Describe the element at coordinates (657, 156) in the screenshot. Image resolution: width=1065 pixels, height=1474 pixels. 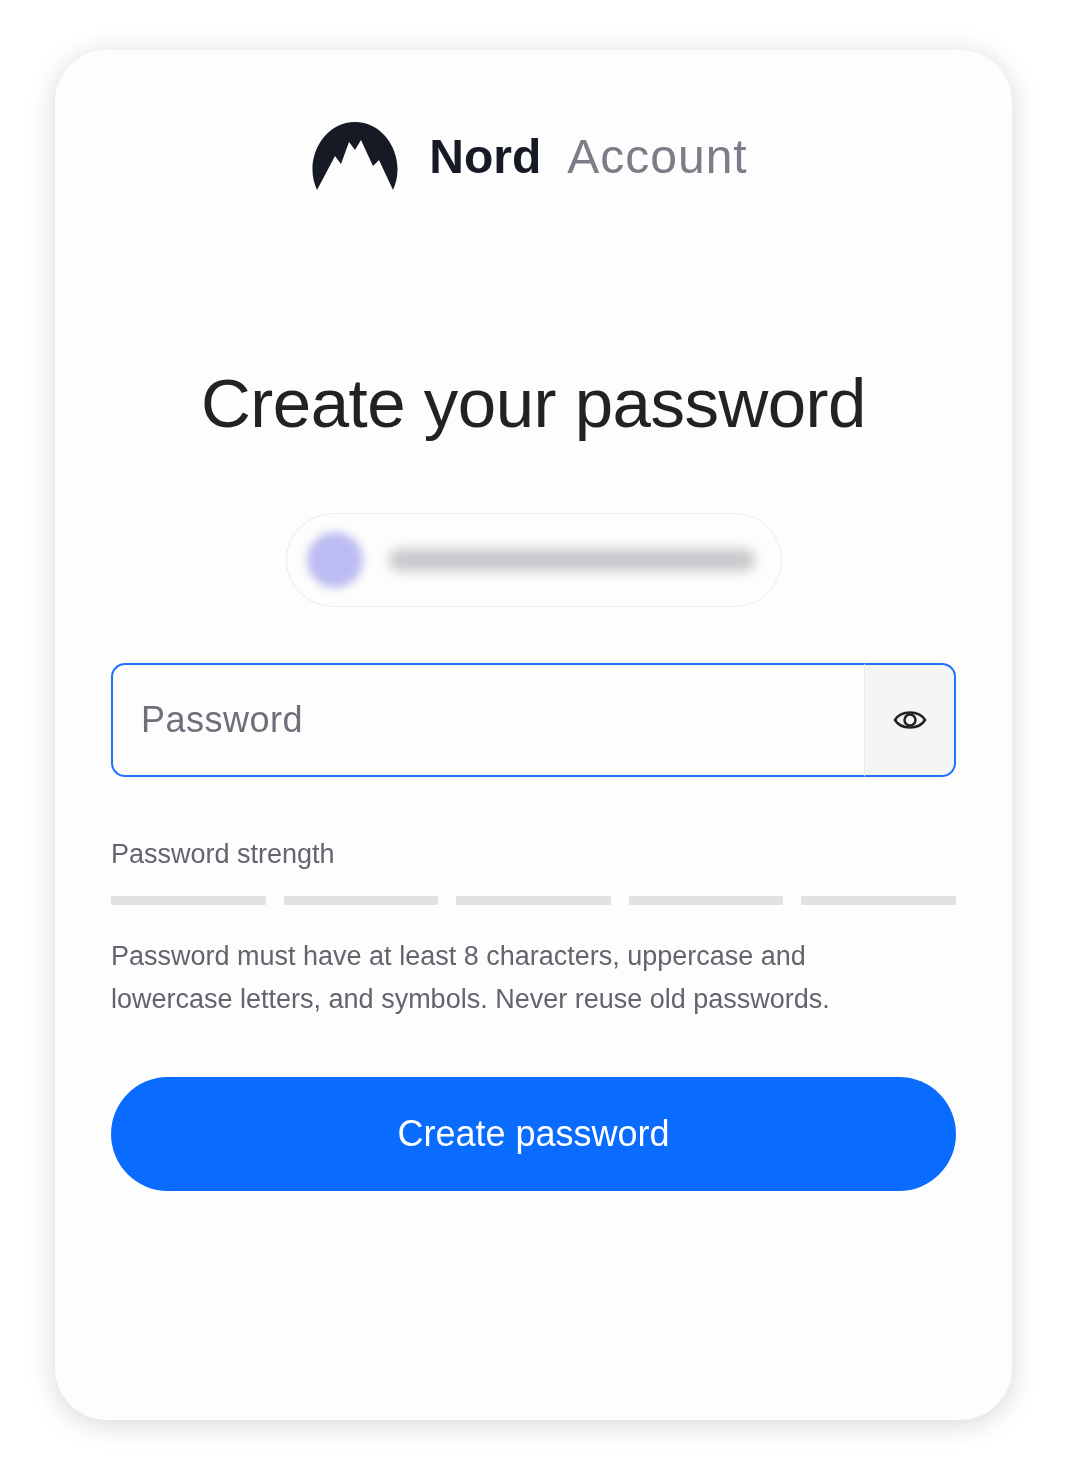
I see `product-name: Account` at that location.